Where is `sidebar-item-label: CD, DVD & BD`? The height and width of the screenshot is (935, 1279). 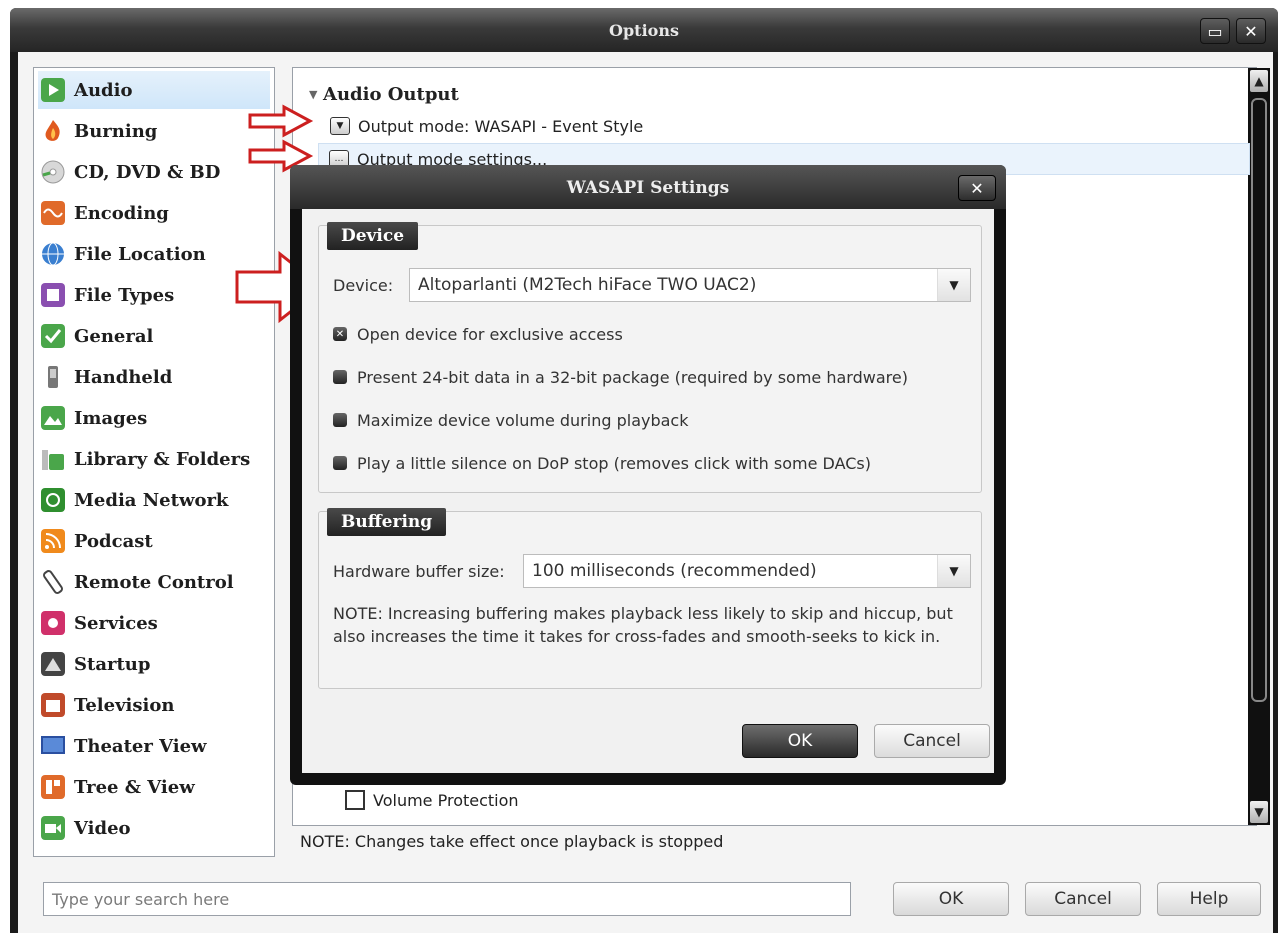
sidebar-item-label: CD, DVD & BD is located at coordinates (147, 172).